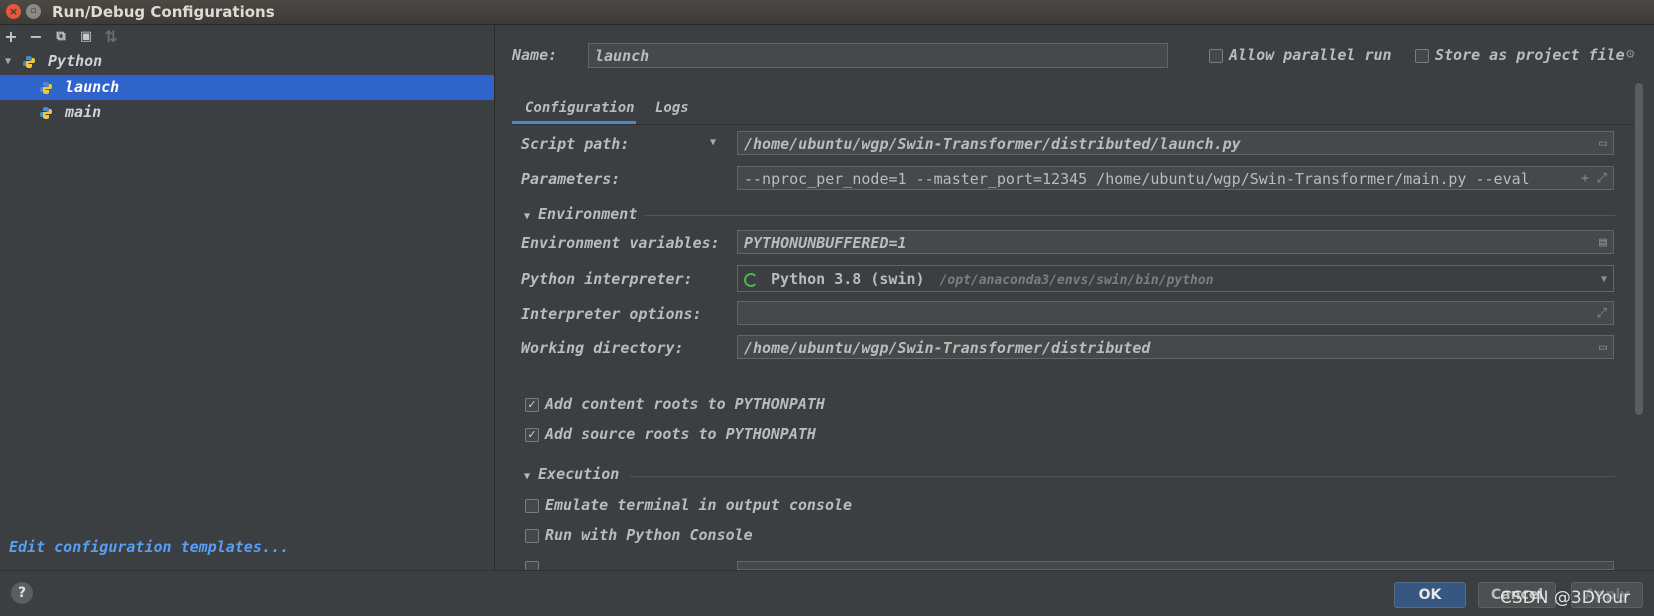 The image size is (1654, 616). I want to click on edit-list-icon: ▤, so click(1603, 242).